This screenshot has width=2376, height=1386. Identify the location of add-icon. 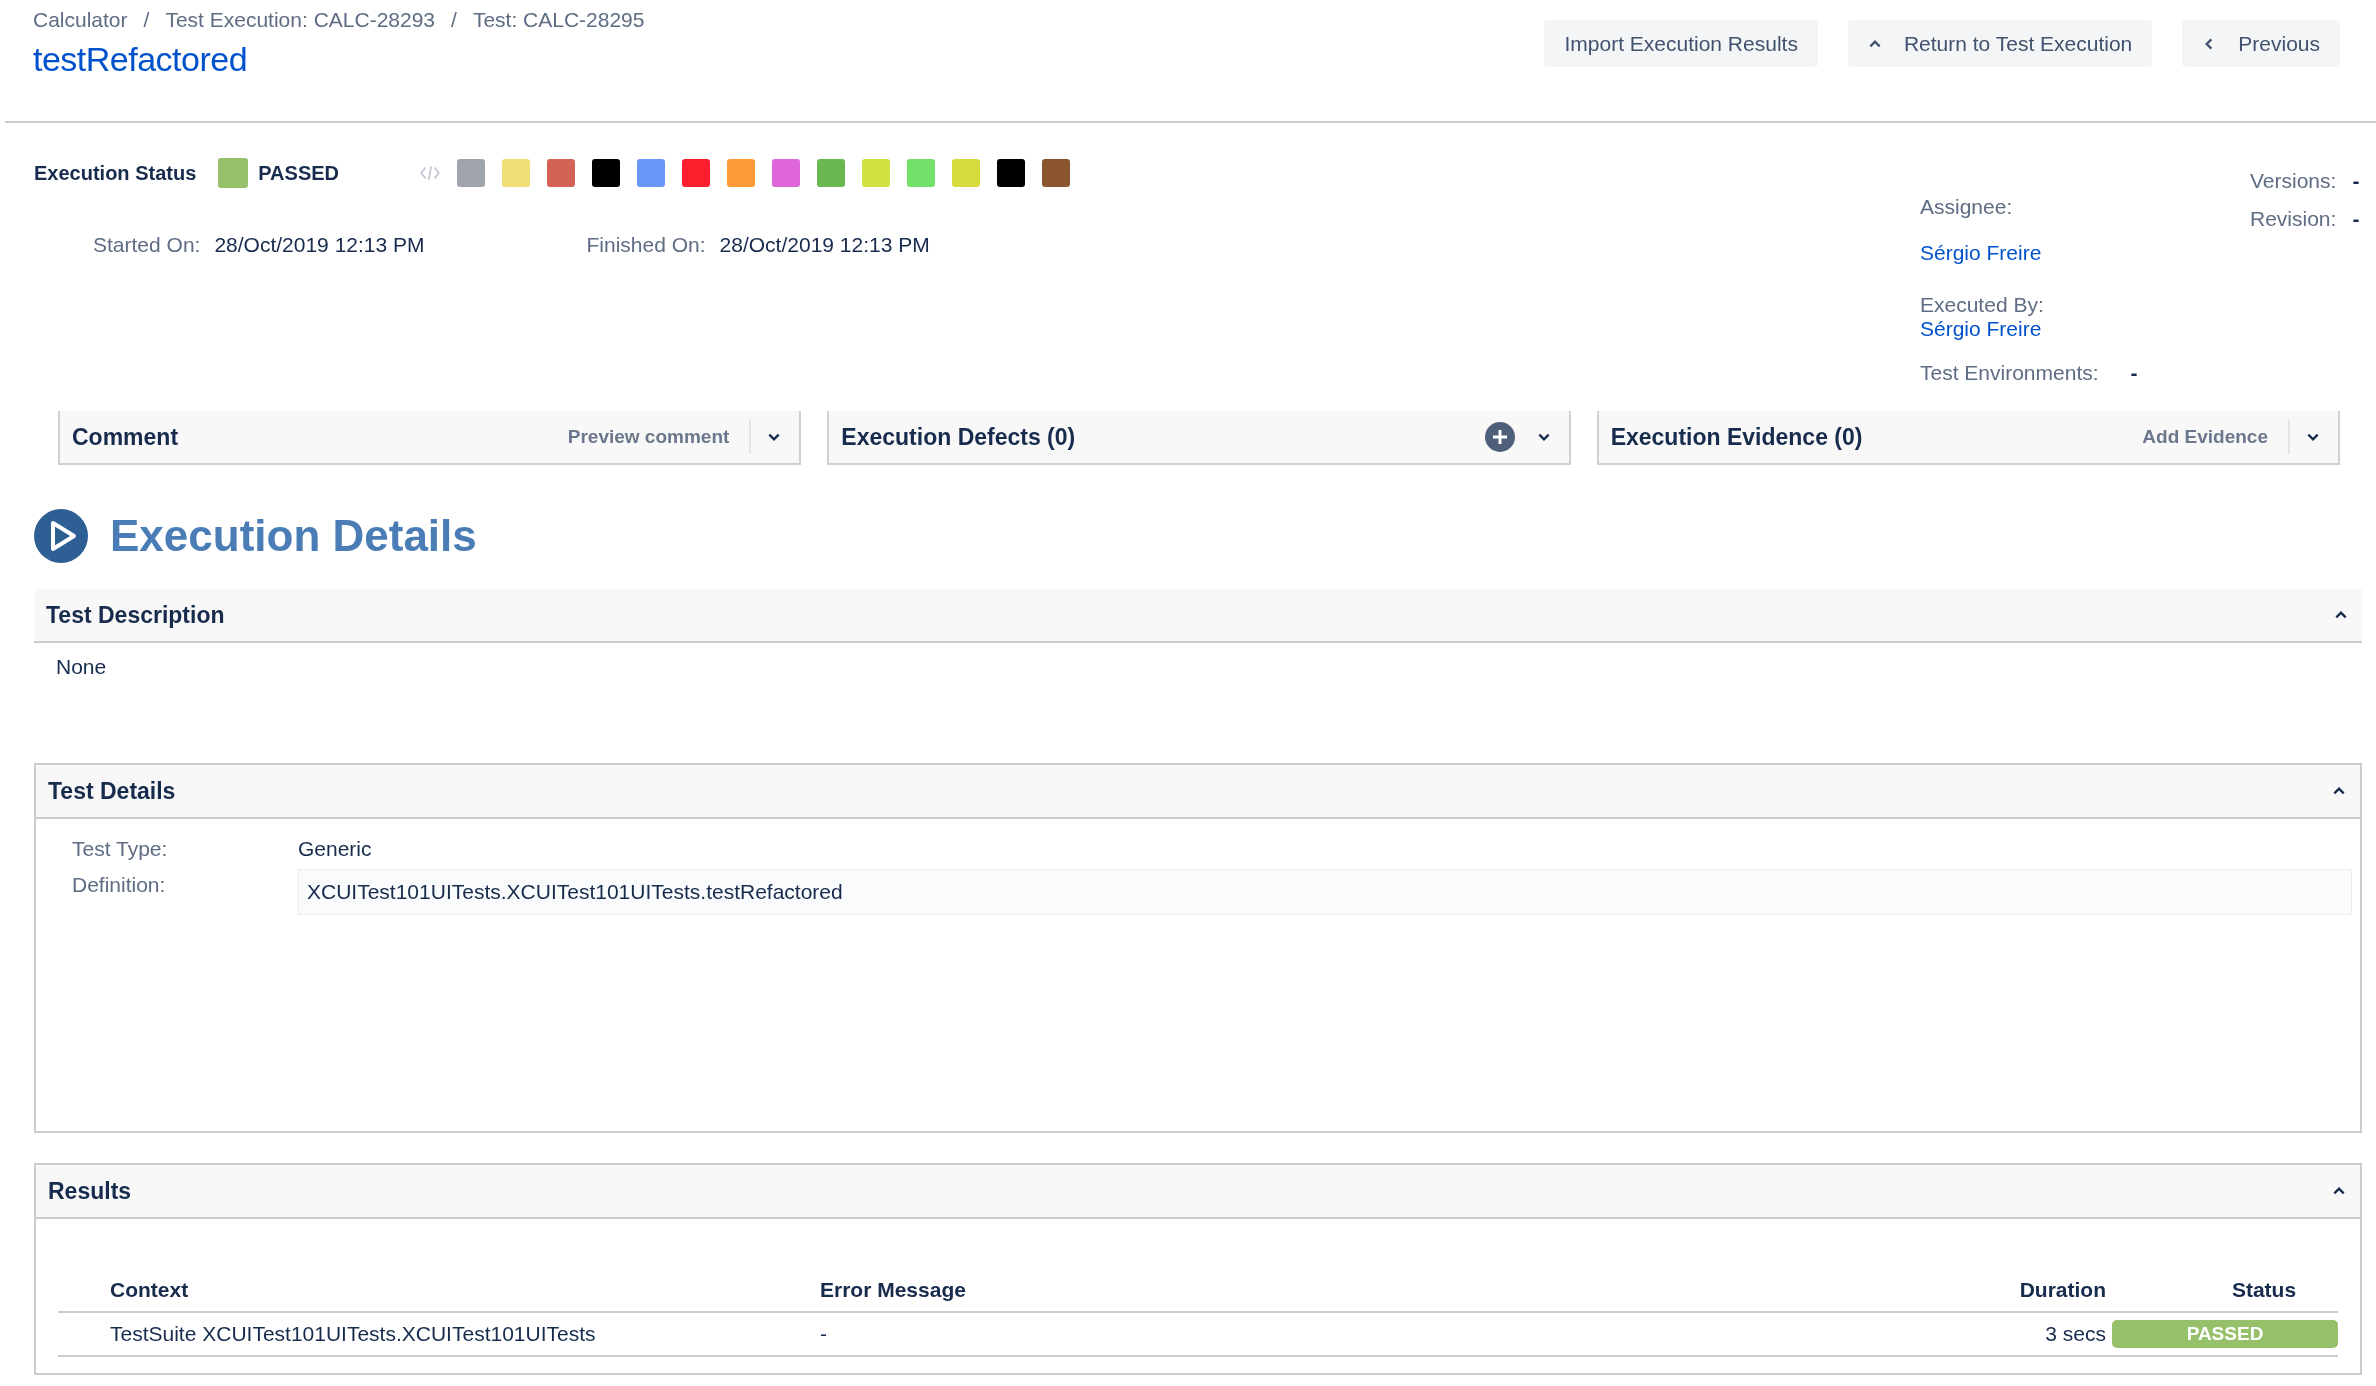
(1499, 437).